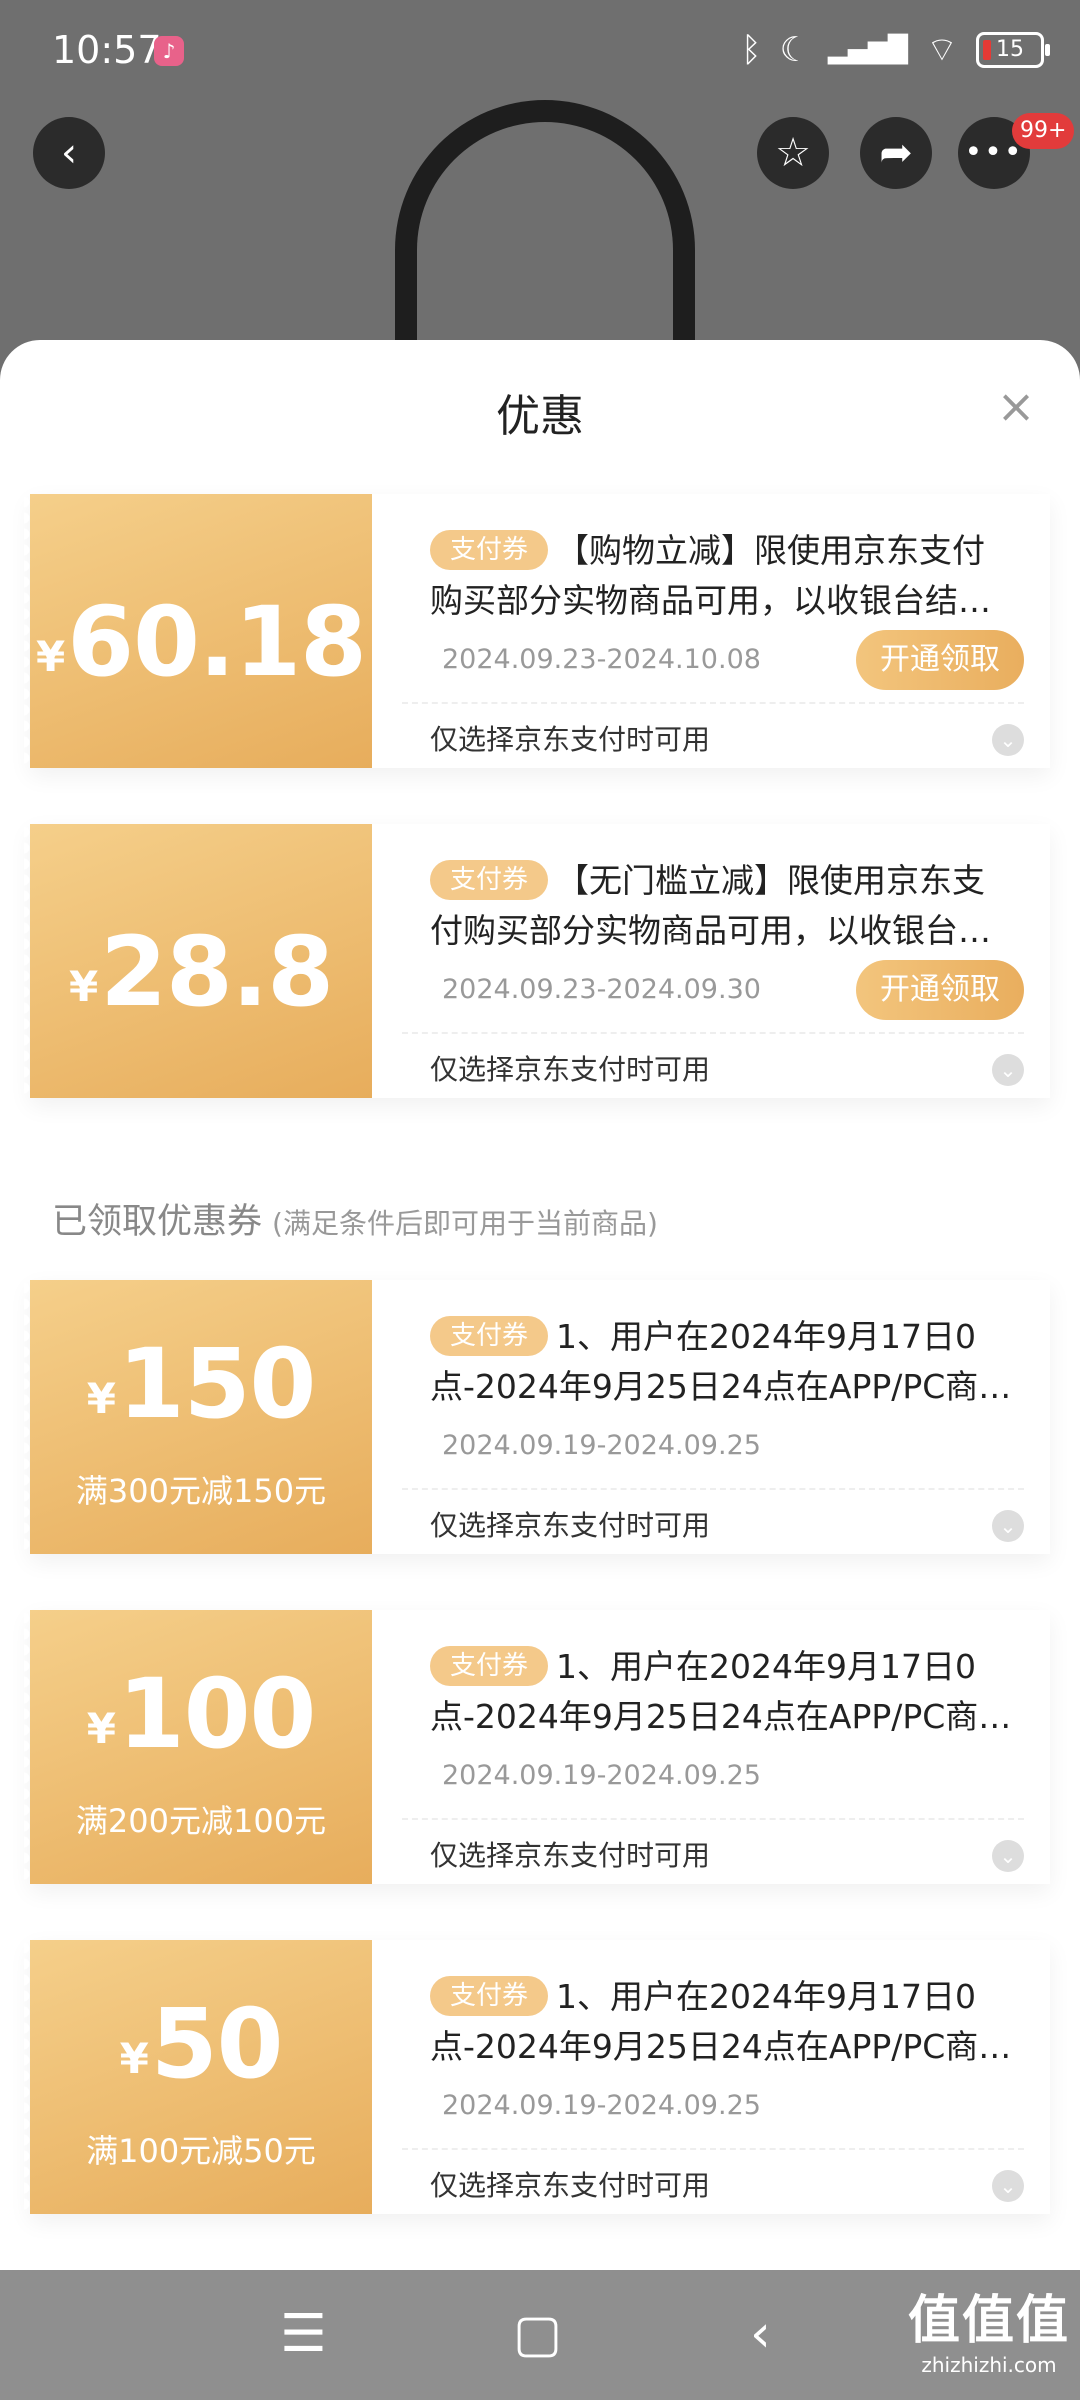  I want to click on amount-value: 100, so click(216, 1714).